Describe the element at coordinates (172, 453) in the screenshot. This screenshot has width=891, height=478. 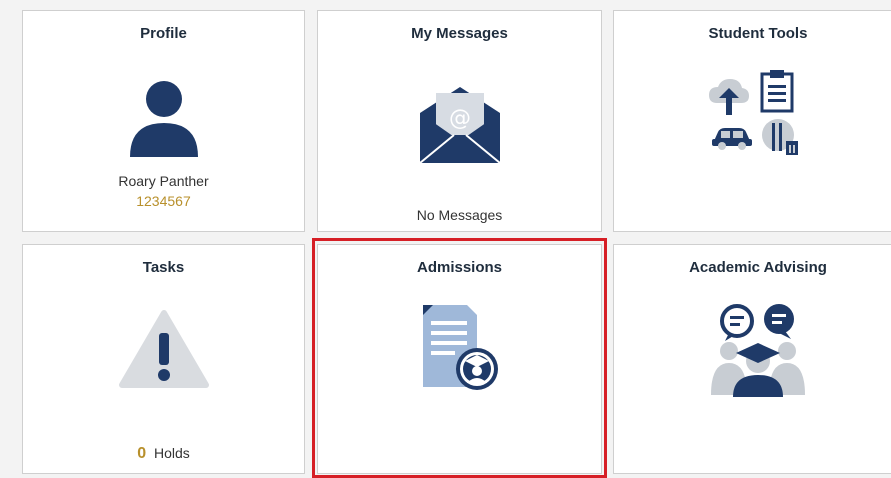
I see `holds-label: Holds` at that location.